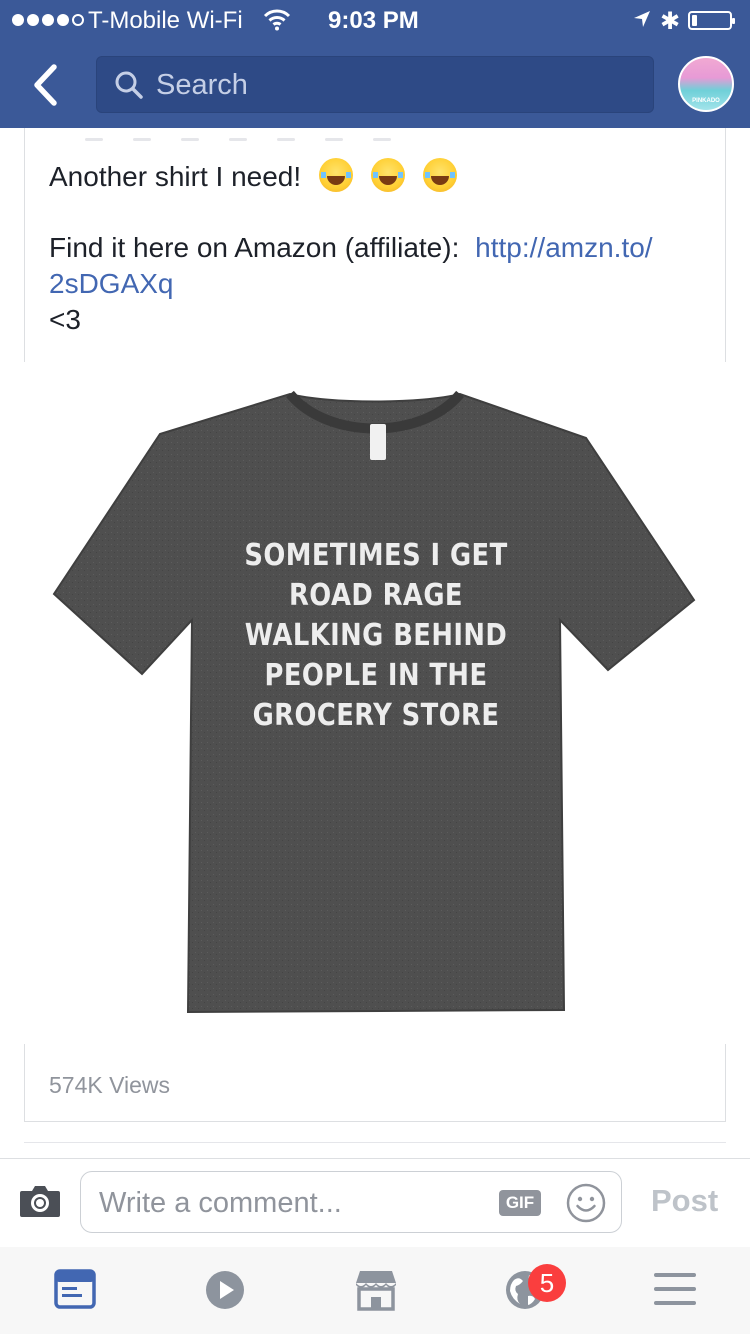 Image resolution: width=750 pixels, height=1334 pixels. What do you see at coordinates (706, 84) in the screenshot?
I see `profile-avatar: PINKADO` at bounding box center [706, 84].